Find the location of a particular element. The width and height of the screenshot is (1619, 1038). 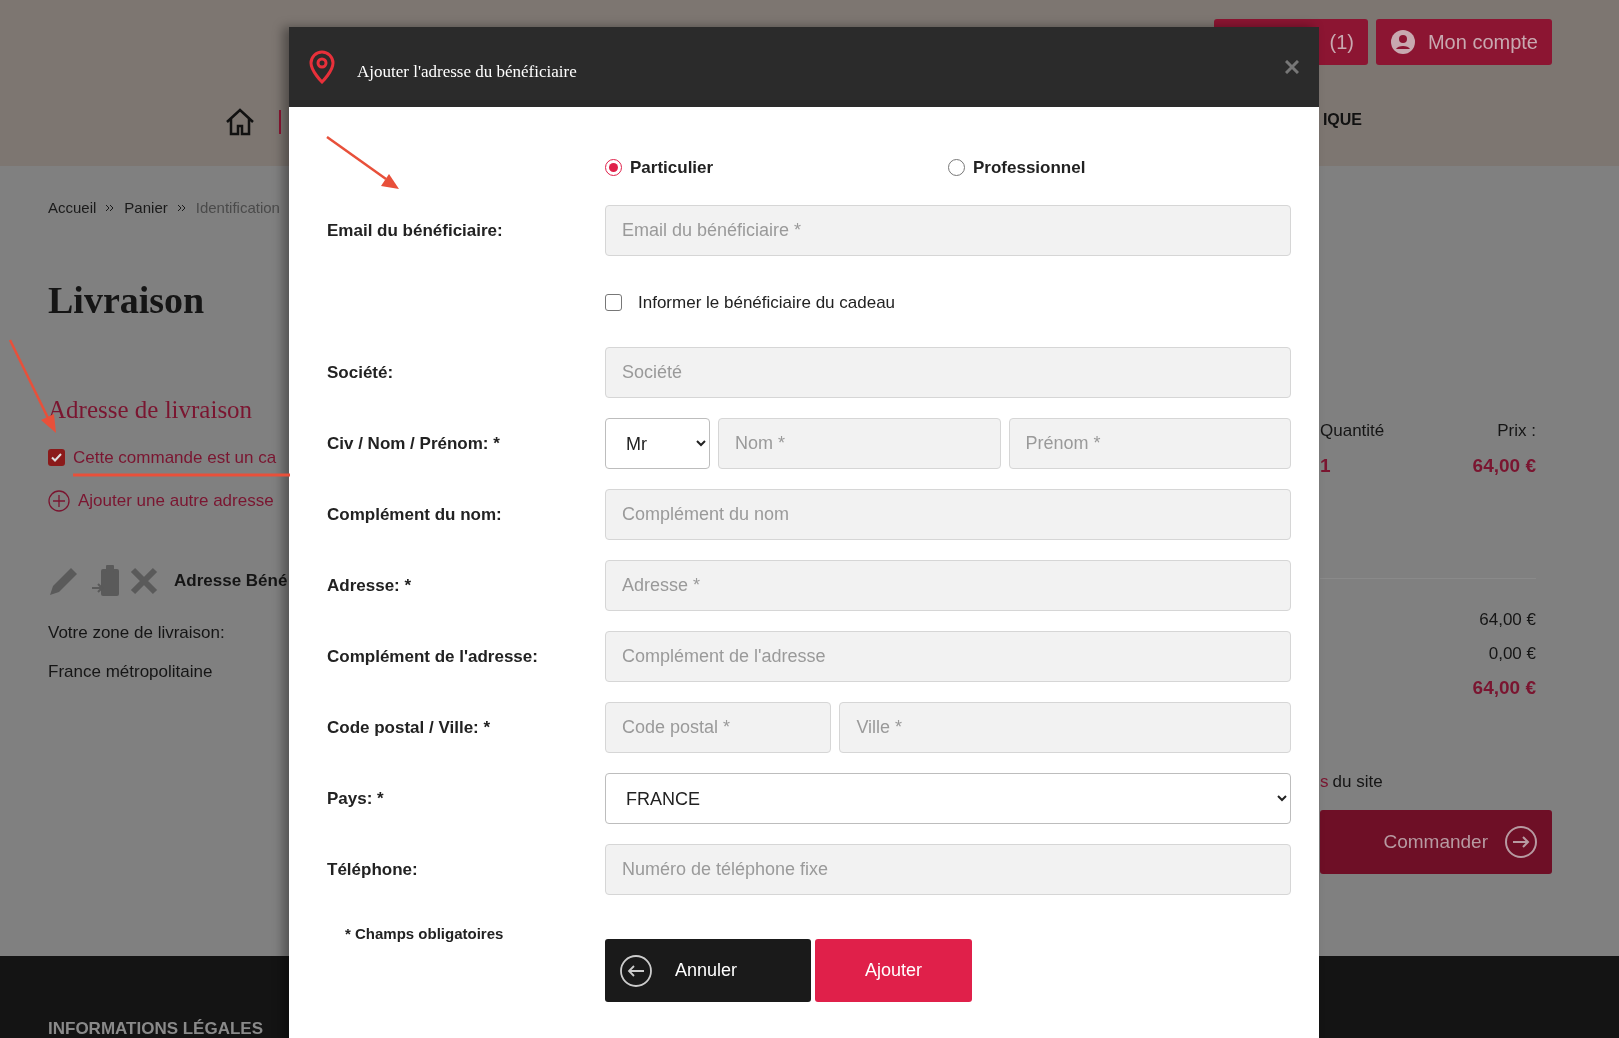

field-label: Adresse: * is located at coordinates (370, 586).